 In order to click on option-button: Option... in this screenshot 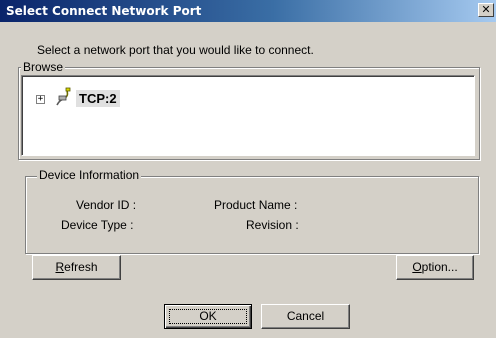, I will do `click(435, 267)`.